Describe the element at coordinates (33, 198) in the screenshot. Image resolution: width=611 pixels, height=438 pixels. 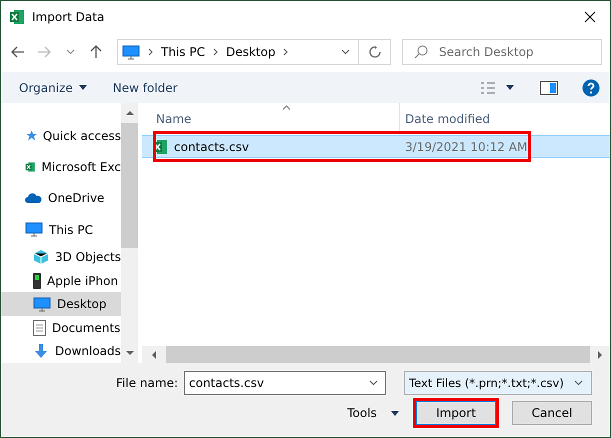
I see `cloud-icon` at that location.